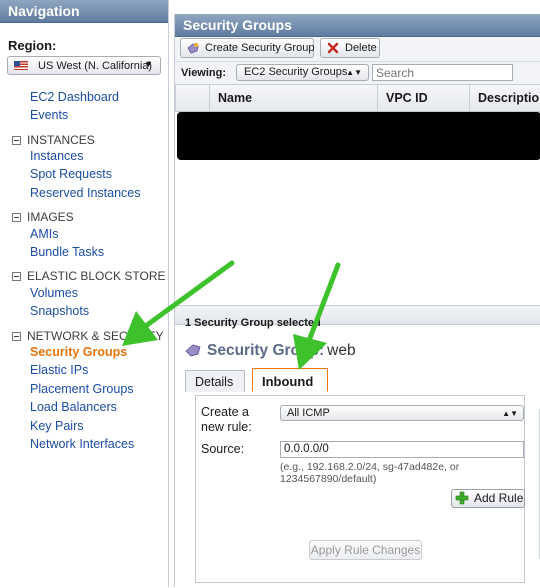 The image size is (540, 588). Describe the element at coordinates (82, 444) in the screenshot. I see `nav-network-interfaces: Network Interfaces` at that location.